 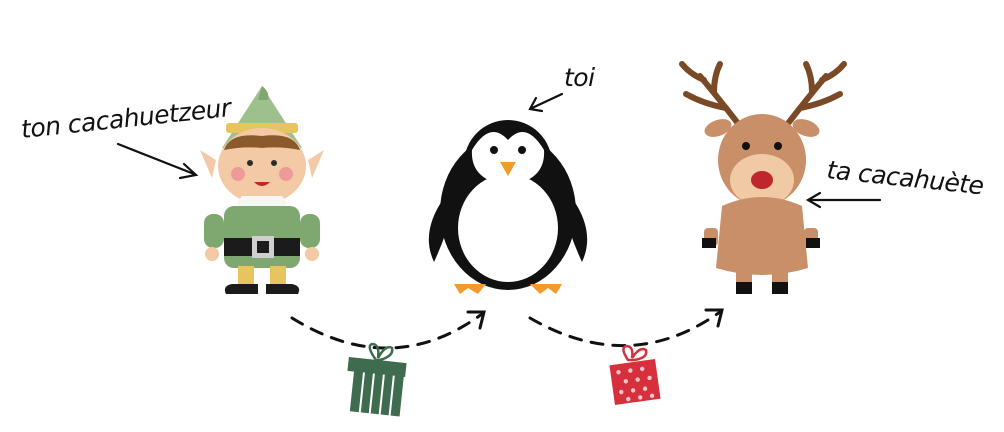 What do you see at coordinates (127, 118) in the screenshot?
I see `giver-label: ton cacahuetzeur` at bounding box center [127, 118].